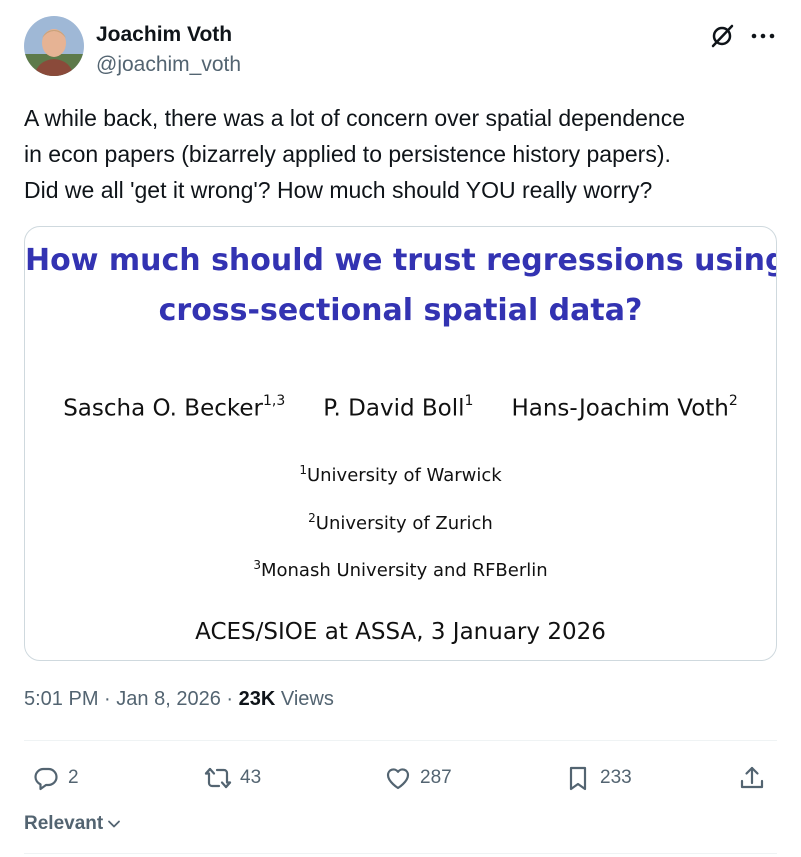 Image resolution: width=801 pixels, height=857 pixels. I want to click on sort-label: Relevant, so click(64, 823).